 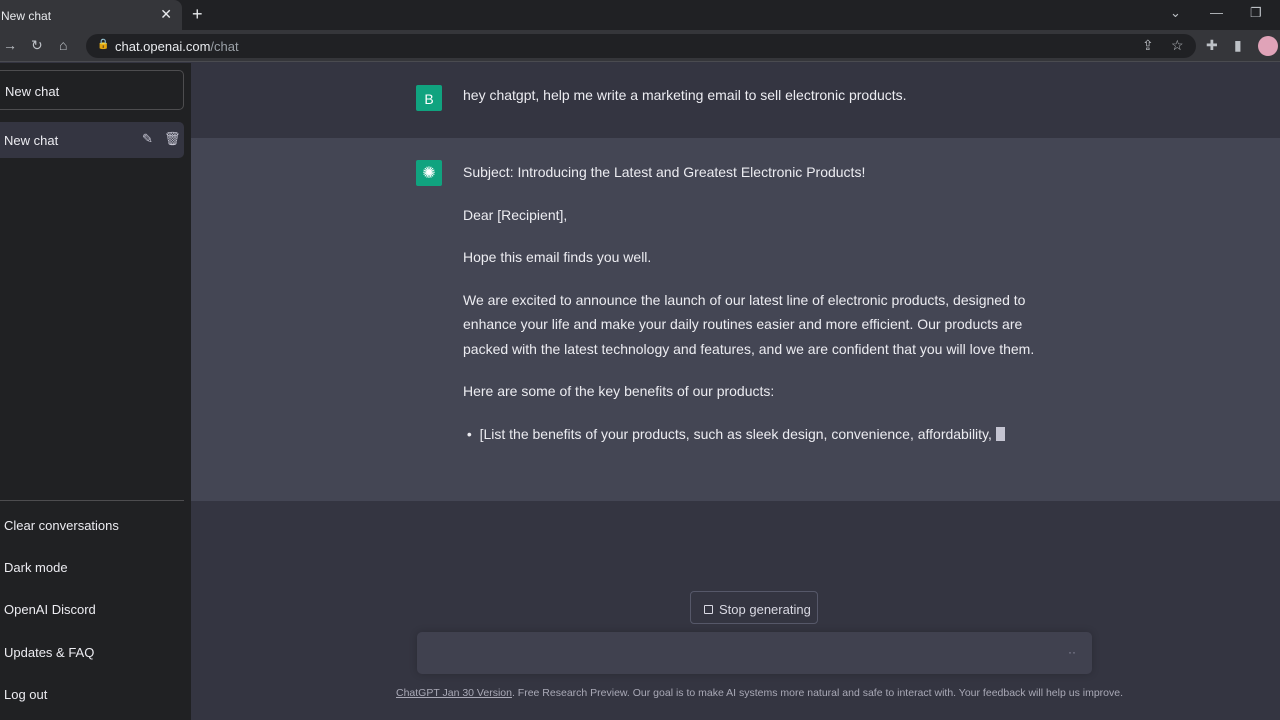 What do you see at coordinates (640, 15) in the screenshot?
I see `browser-tab-bar: New chat ✕ + ⌄ — ❐` at bounding box center [640, 15].